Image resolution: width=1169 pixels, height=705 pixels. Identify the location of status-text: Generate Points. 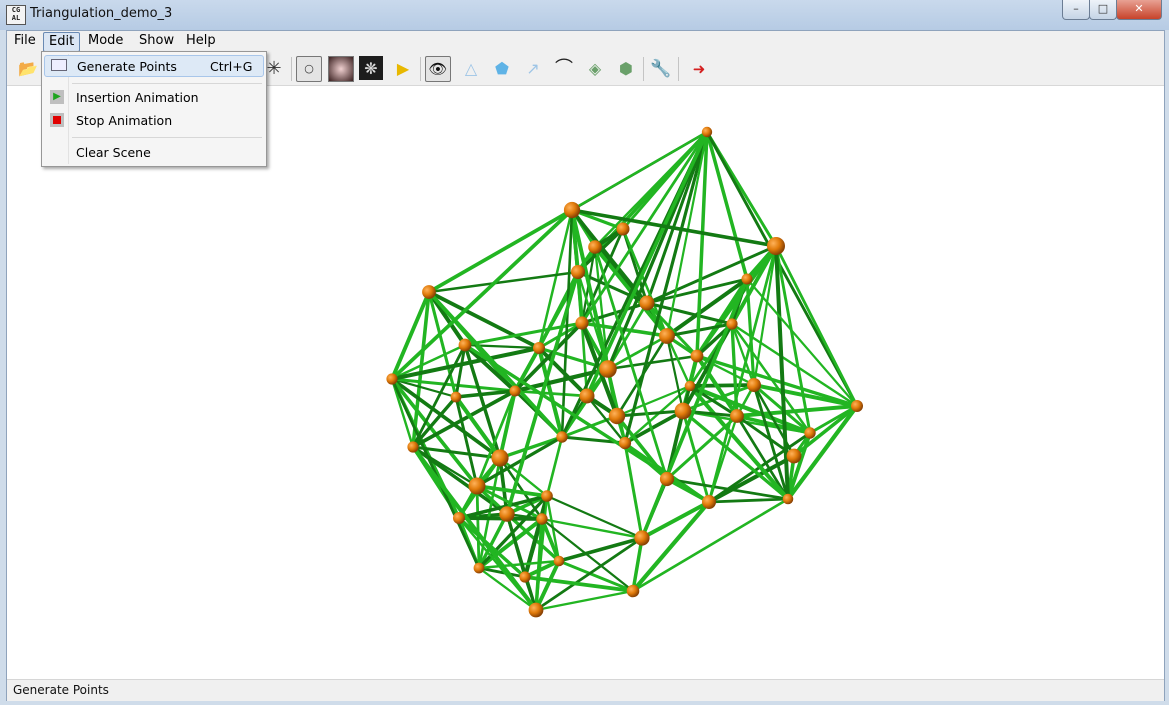
(61, 690).